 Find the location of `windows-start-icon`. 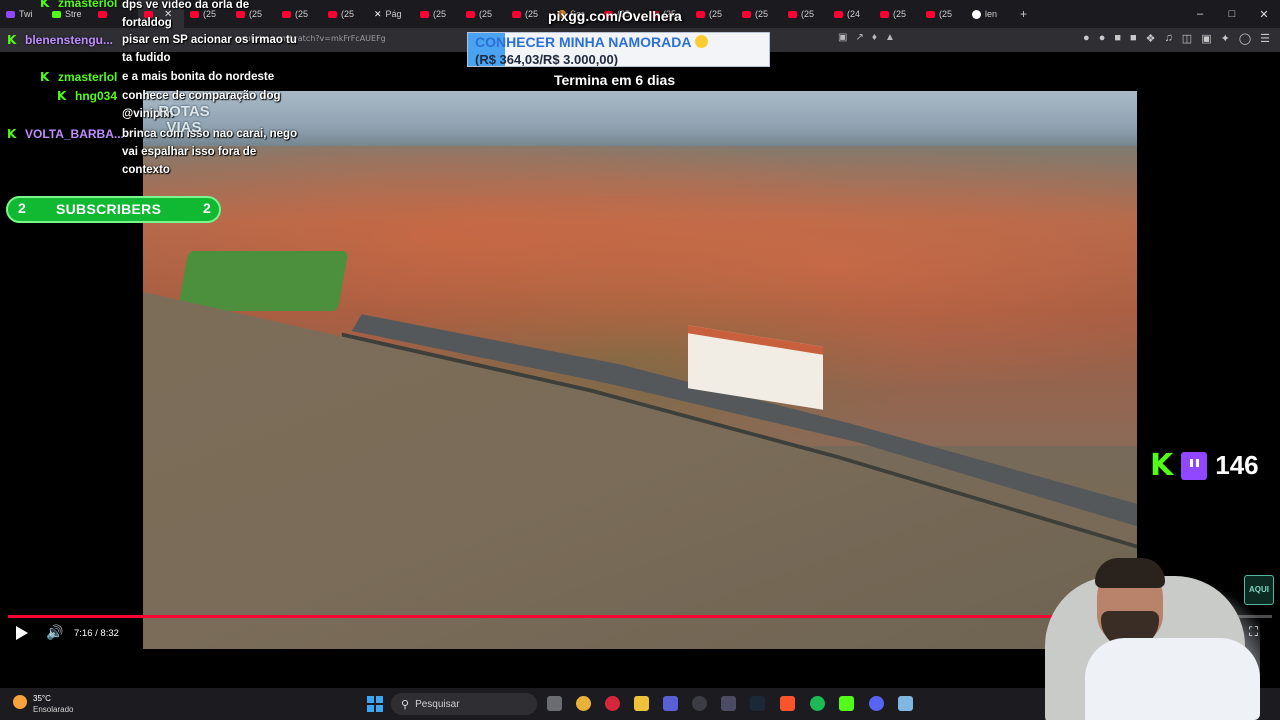

windows-start-icon is located at coordinates (375, 704).